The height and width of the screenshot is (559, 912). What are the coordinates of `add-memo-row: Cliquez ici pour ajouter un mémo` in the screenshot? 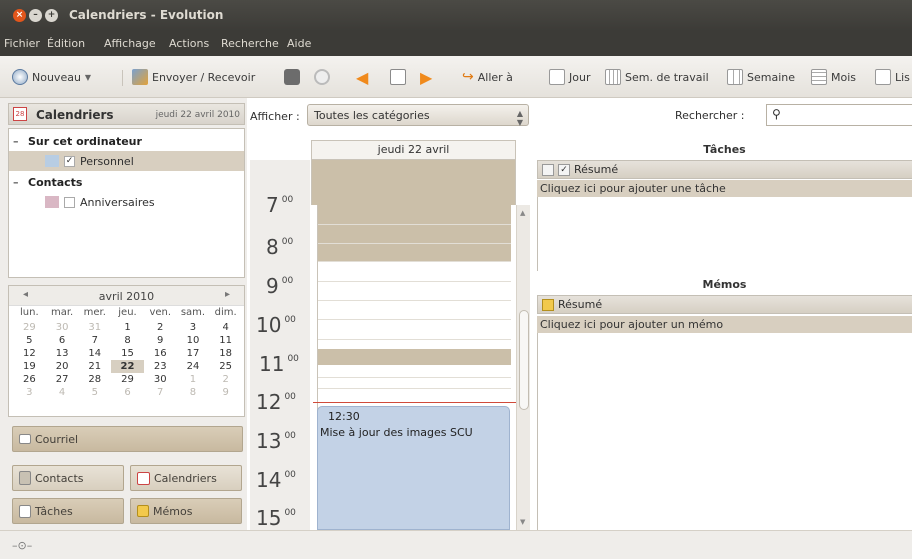 It's located at (724, 324).